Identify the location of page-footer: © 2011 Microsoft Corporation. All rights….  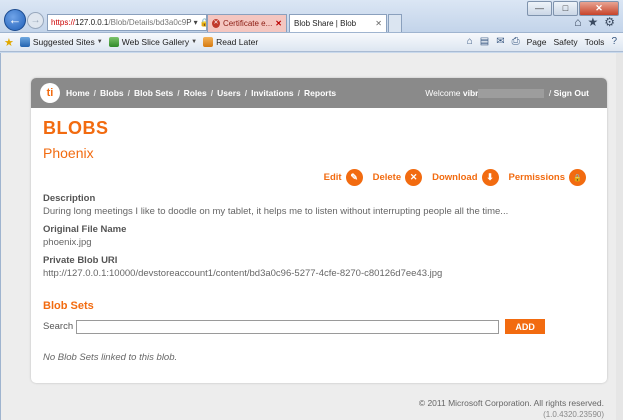
(511, 408).